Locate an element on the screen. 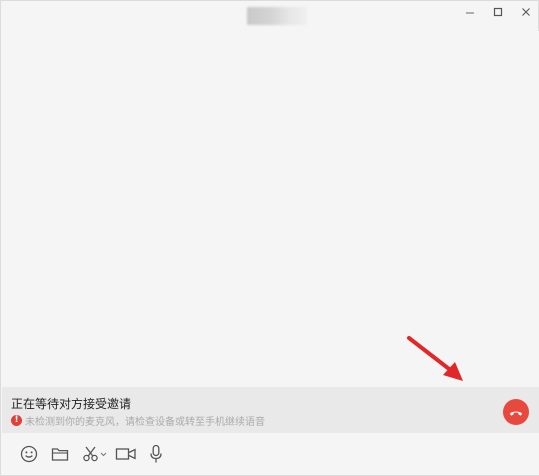 This screenshot has height=476, width=539. emoji-button is located at coordinates (29, 454).